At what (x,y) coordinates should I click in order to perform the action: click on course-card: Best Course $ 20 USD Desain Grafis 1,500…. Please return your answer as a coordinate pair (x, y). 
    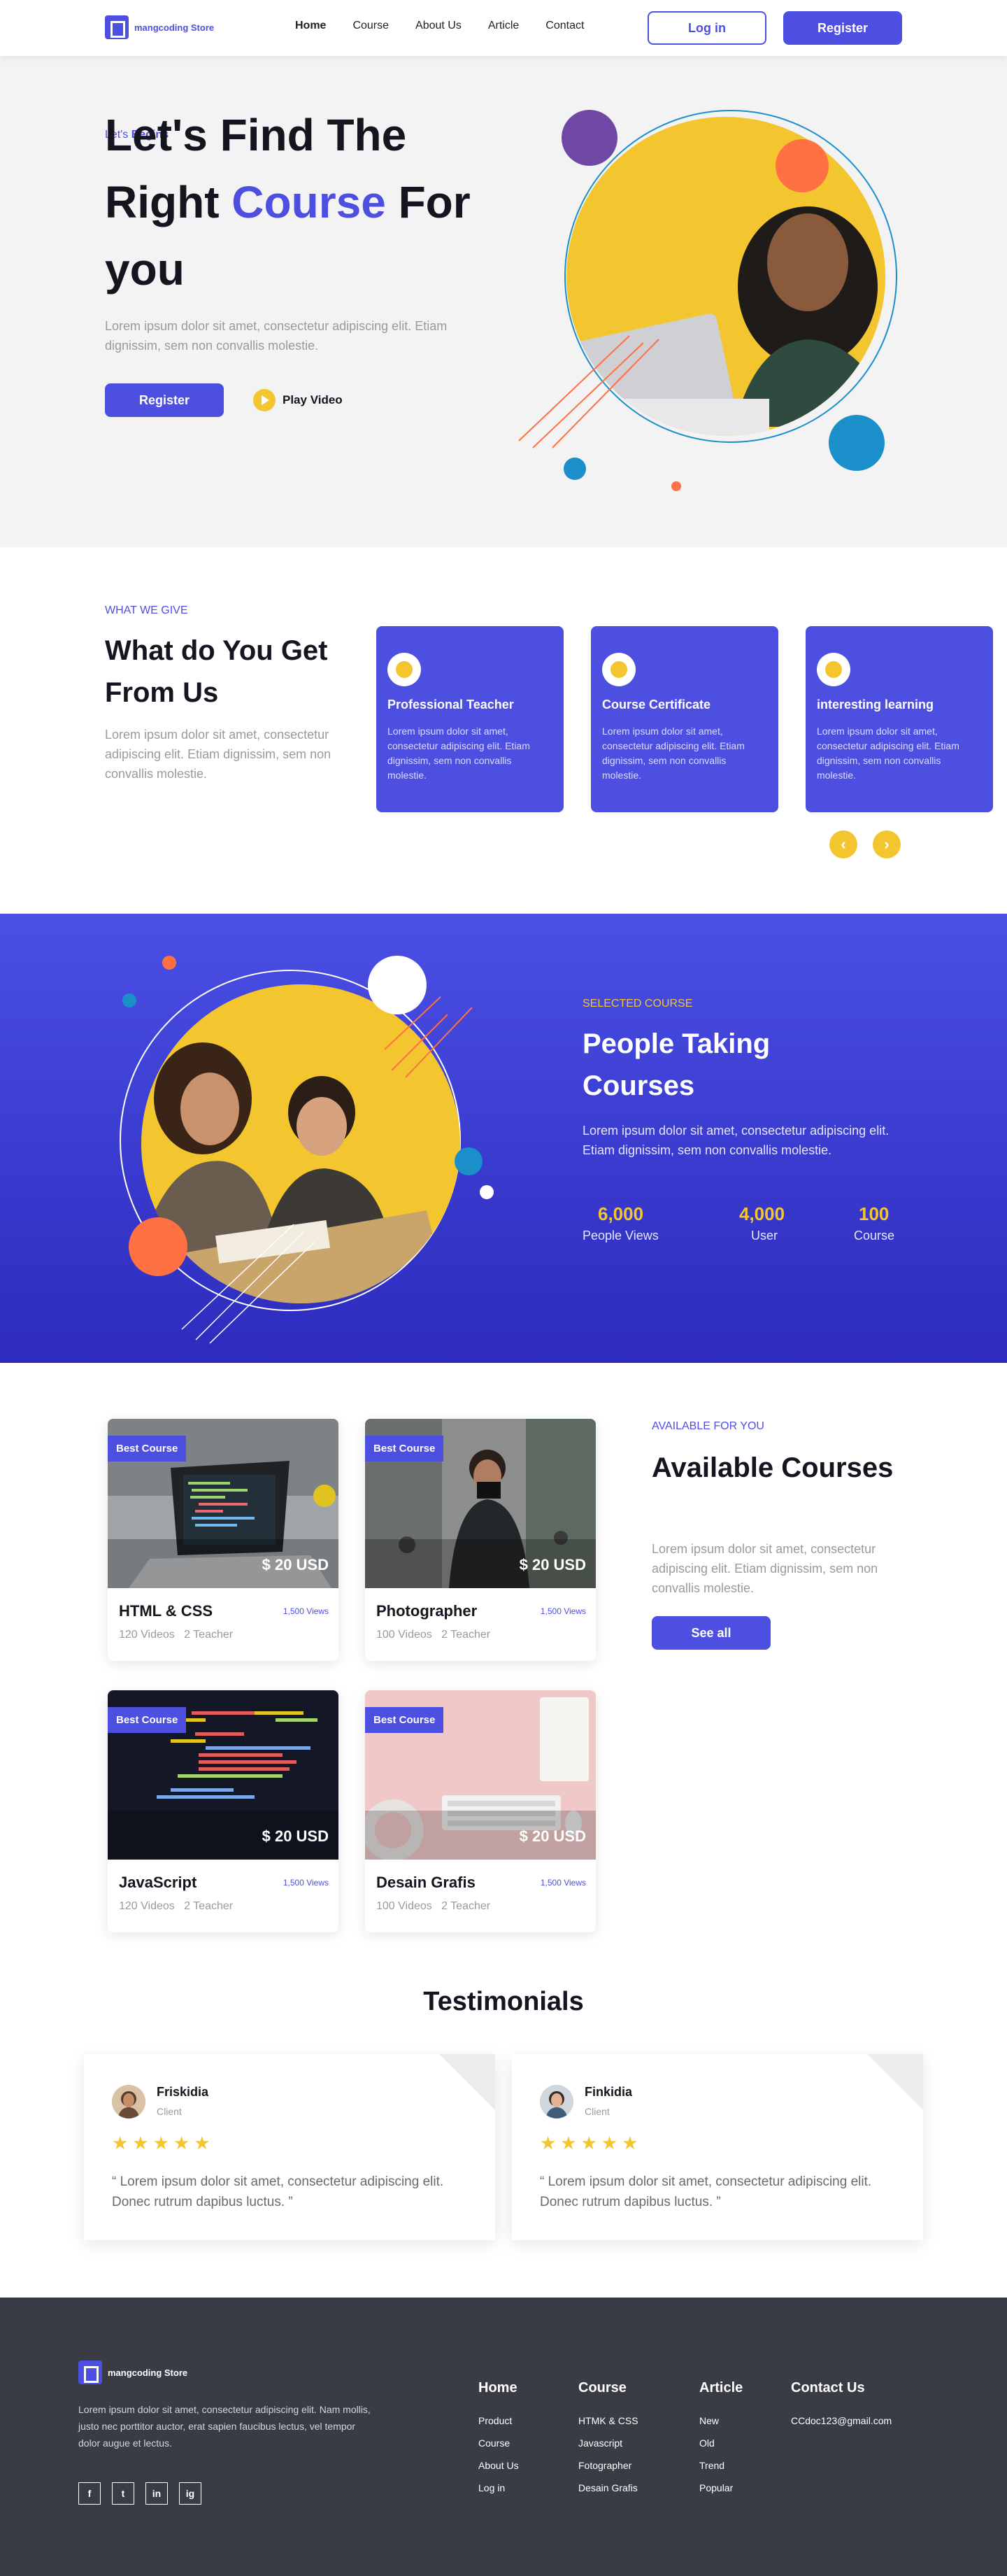
    Looking at the image, I should click on (480, 1811).